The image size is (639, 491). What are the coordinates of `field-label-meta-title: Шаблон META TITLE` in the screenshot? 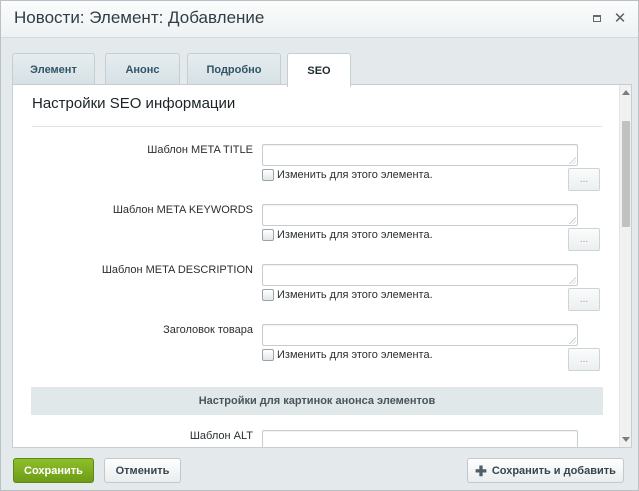 It's located at (200, 150).